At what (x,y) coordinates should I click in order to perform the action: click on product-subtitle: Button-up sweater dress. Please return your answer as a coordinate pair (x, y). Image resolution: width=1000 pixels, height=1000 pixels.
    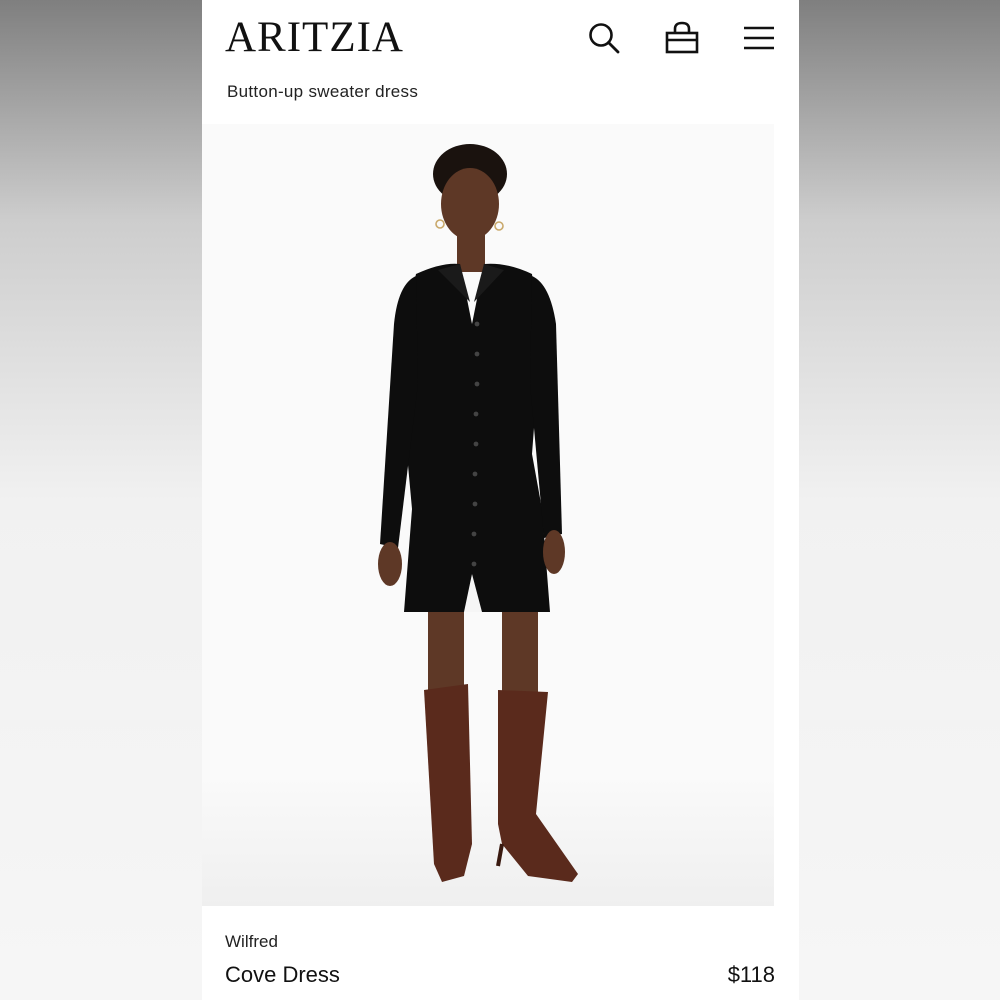
    Looking at the image, I should click on (323, 91).